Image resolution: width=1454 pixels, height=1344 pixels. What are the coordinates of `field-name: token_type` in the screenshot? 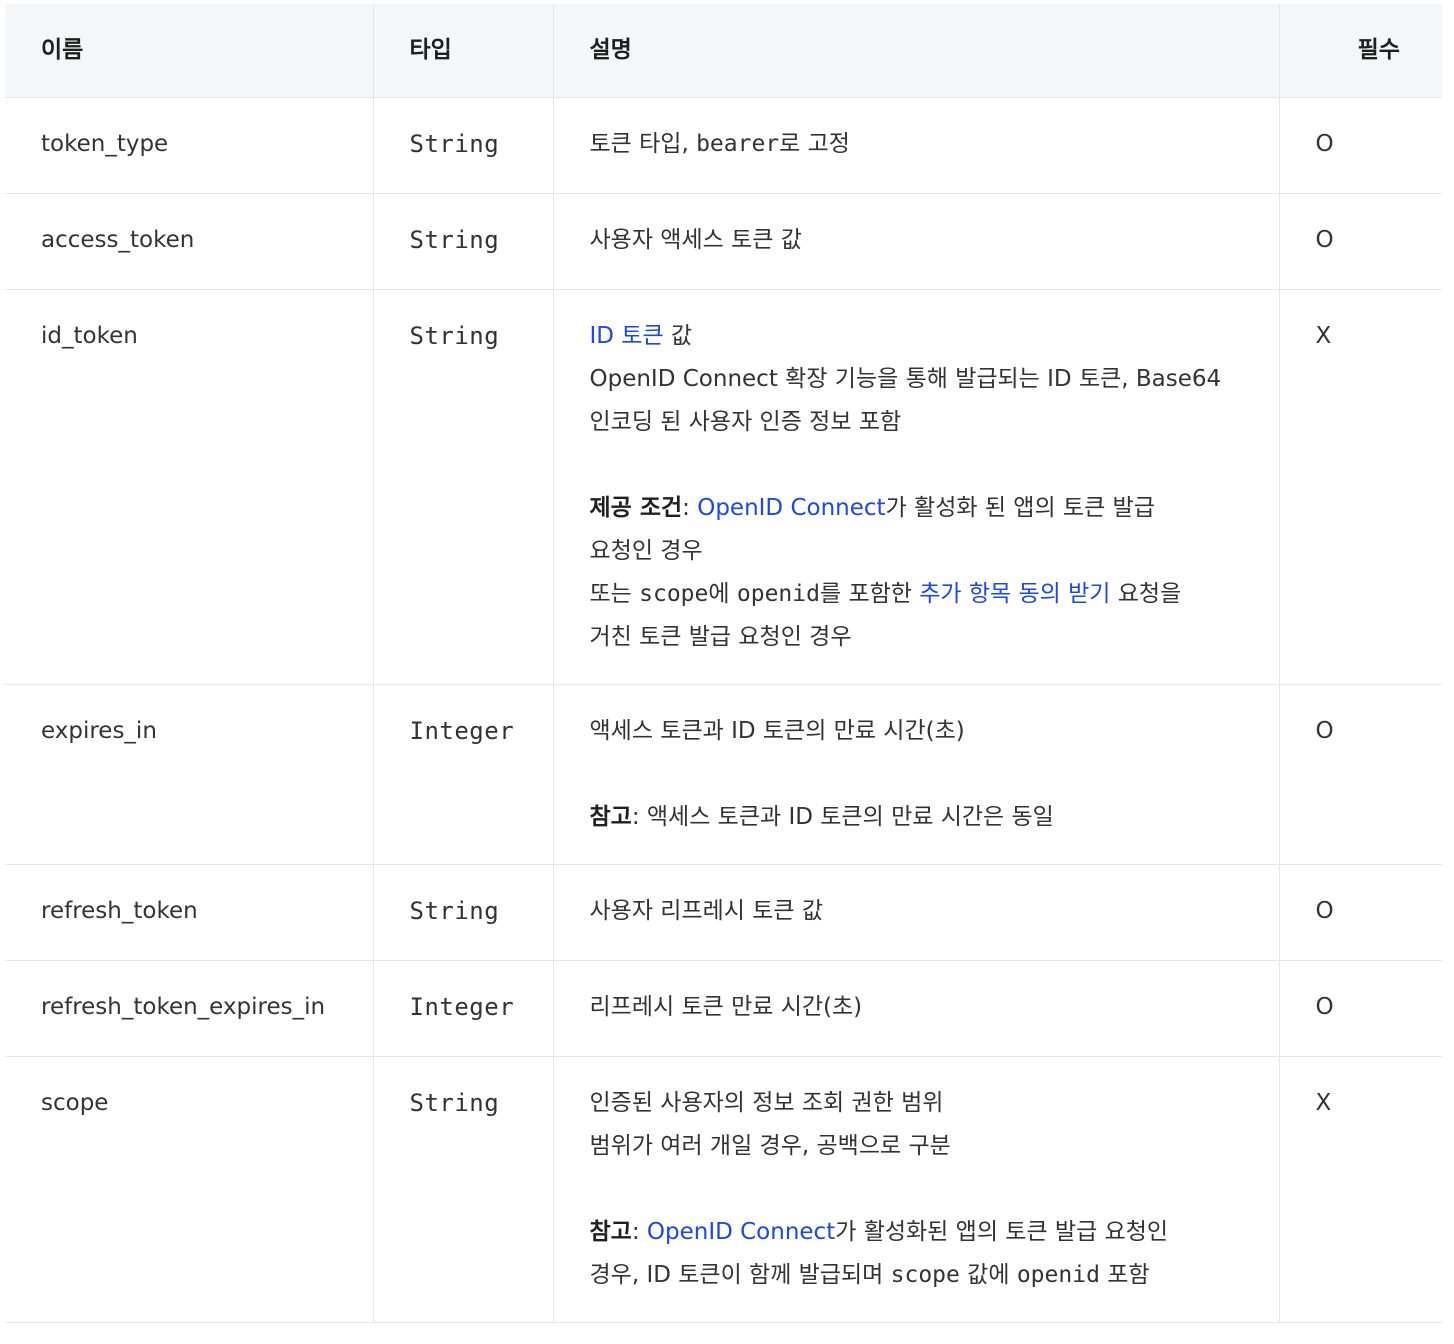 It's located at (189, 145).